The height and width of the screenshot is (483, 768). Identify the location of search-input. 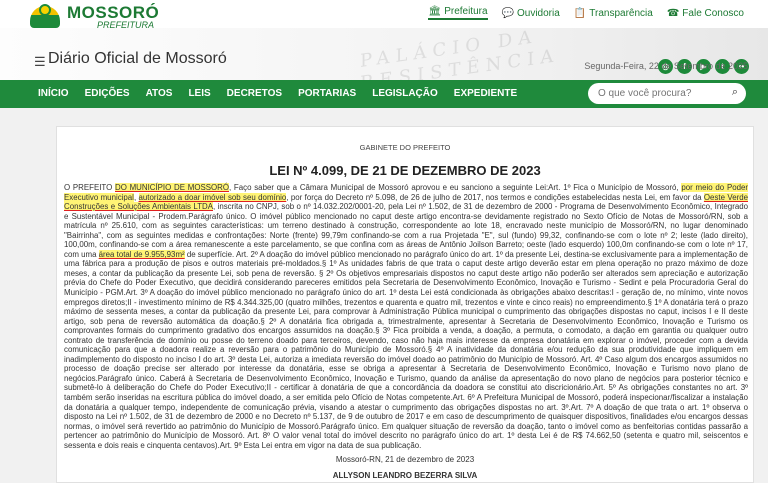
(660, 93).